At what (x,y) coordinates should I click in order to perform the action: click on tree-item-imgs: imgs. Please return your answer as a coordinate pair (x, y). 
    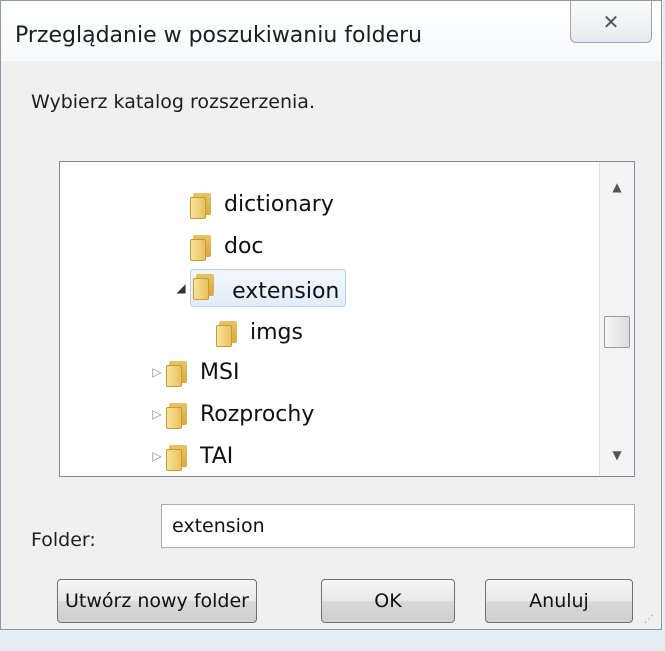
    Looking at the image, I should click on (250, 332).